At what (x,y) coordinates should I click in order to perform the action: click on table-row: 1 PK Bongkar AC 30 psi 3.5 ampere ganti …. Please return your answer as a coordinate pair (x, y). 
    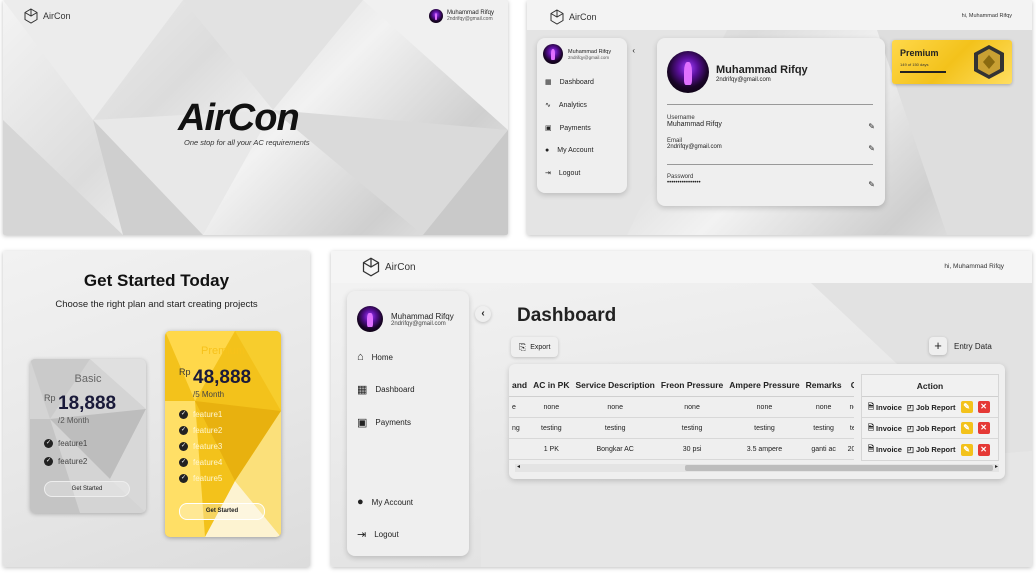
    Looking at the image, I should click on (681, 449).